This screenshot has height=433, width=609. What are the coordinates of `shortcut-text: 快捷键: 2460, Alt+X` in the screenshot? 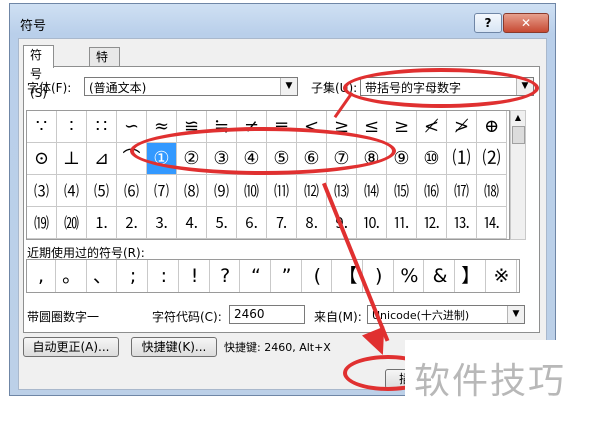 It's located at (277, 347).